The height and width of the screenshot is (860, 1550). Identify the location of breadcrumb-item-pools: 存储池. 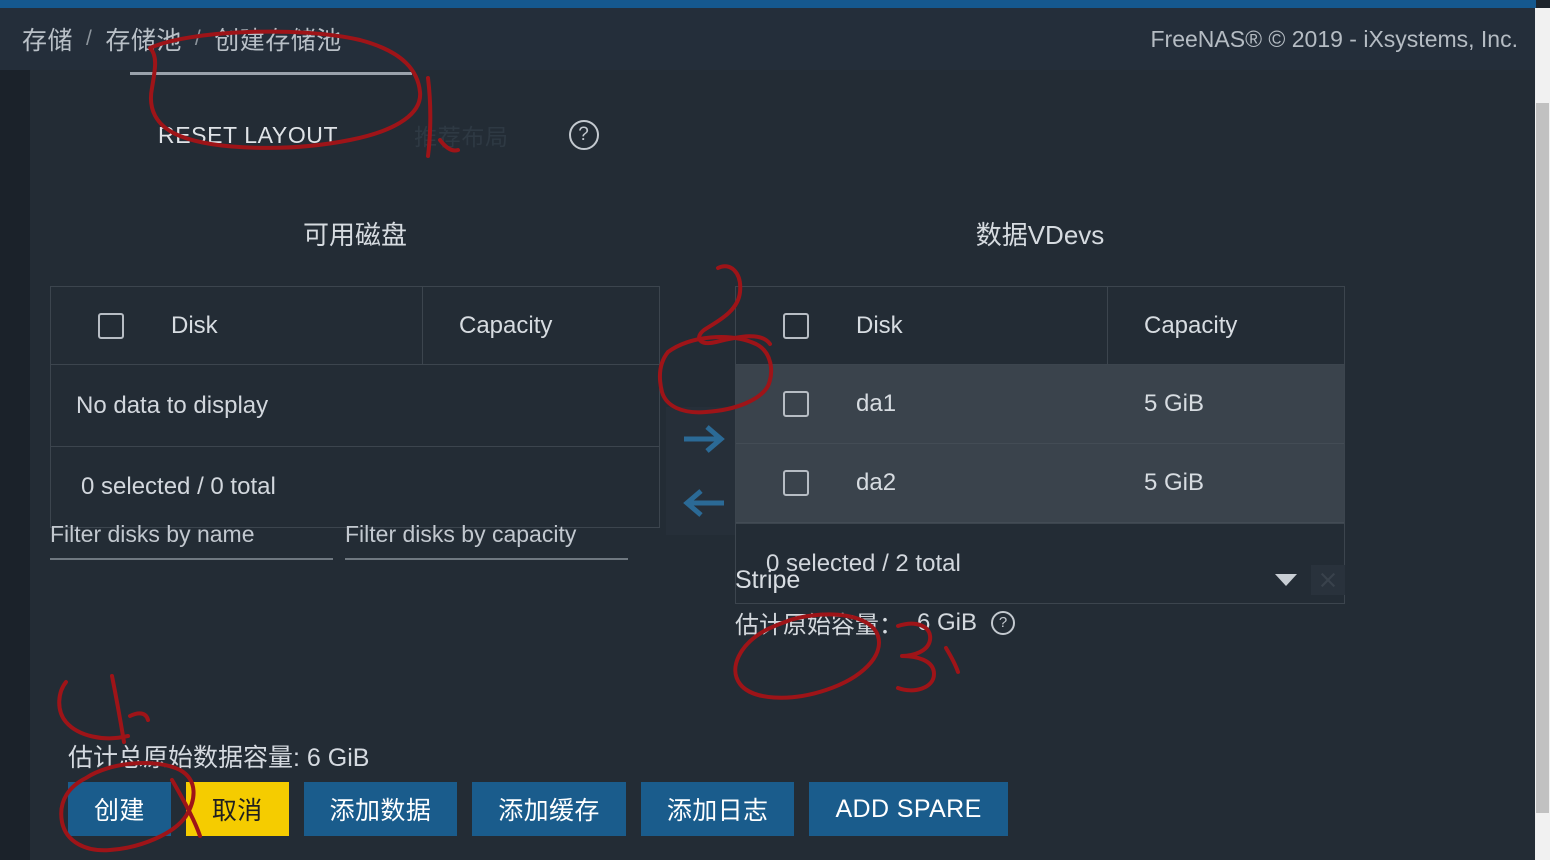
(143, 39).